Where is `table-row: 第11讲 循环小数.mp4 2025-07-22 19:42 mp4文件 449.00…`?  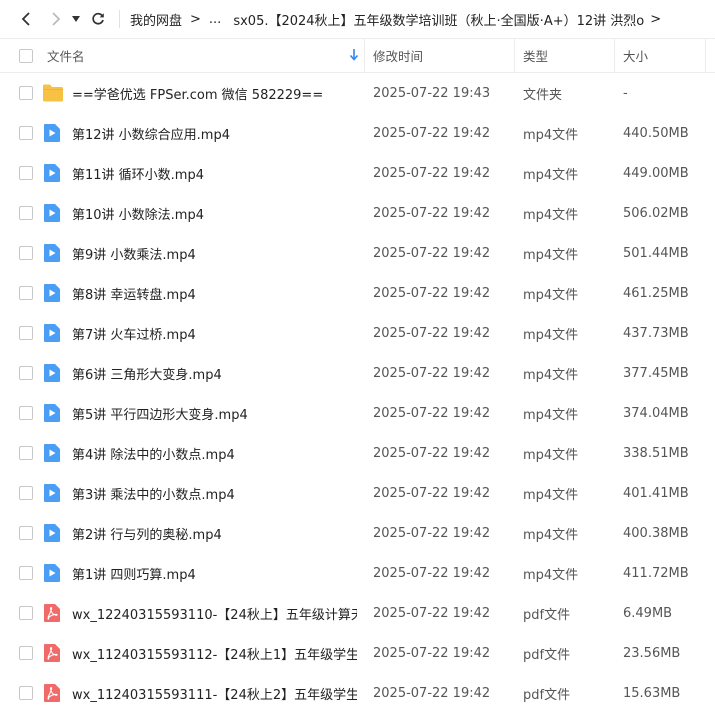
table-row: 第11讲 循环小数.mp4 2025-07-22 19:42 mp4文件 449.00… is located at coordinates (357, 173).